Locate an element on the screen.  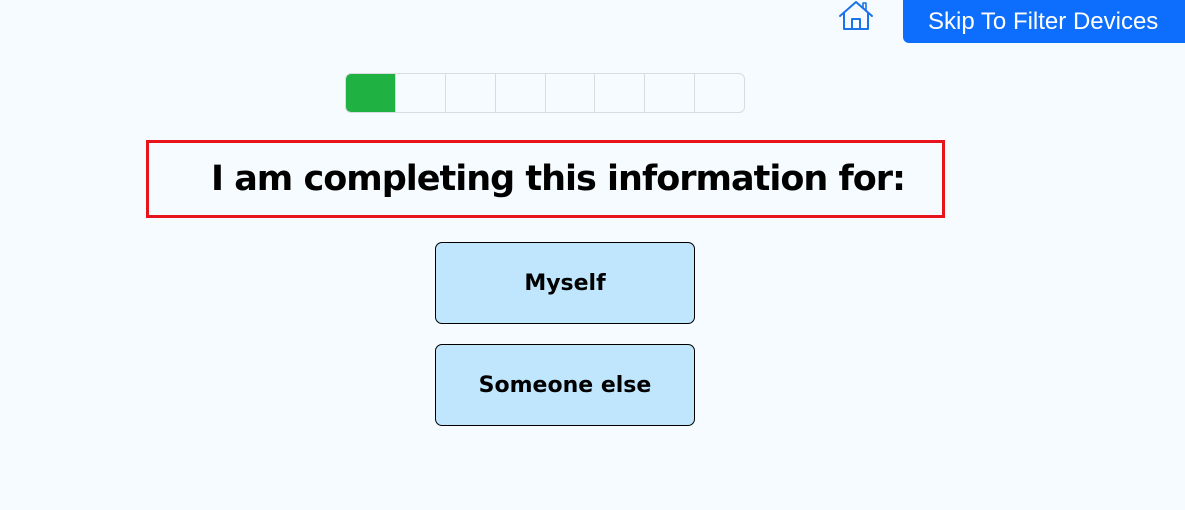
question-highlight-box: I am completing this information for: is located at coordinates (545, 179).